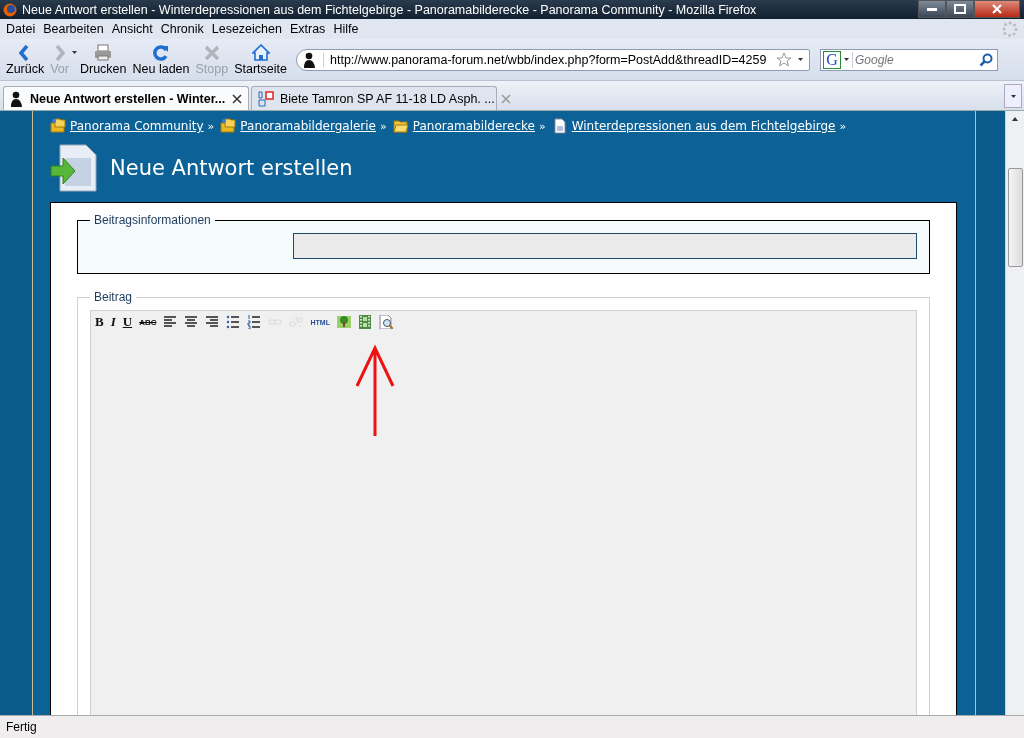  What do you see at coordinates (909, 59) in the screenshot?
I see `search-bar: G Google` at bounding box center [909, 59].